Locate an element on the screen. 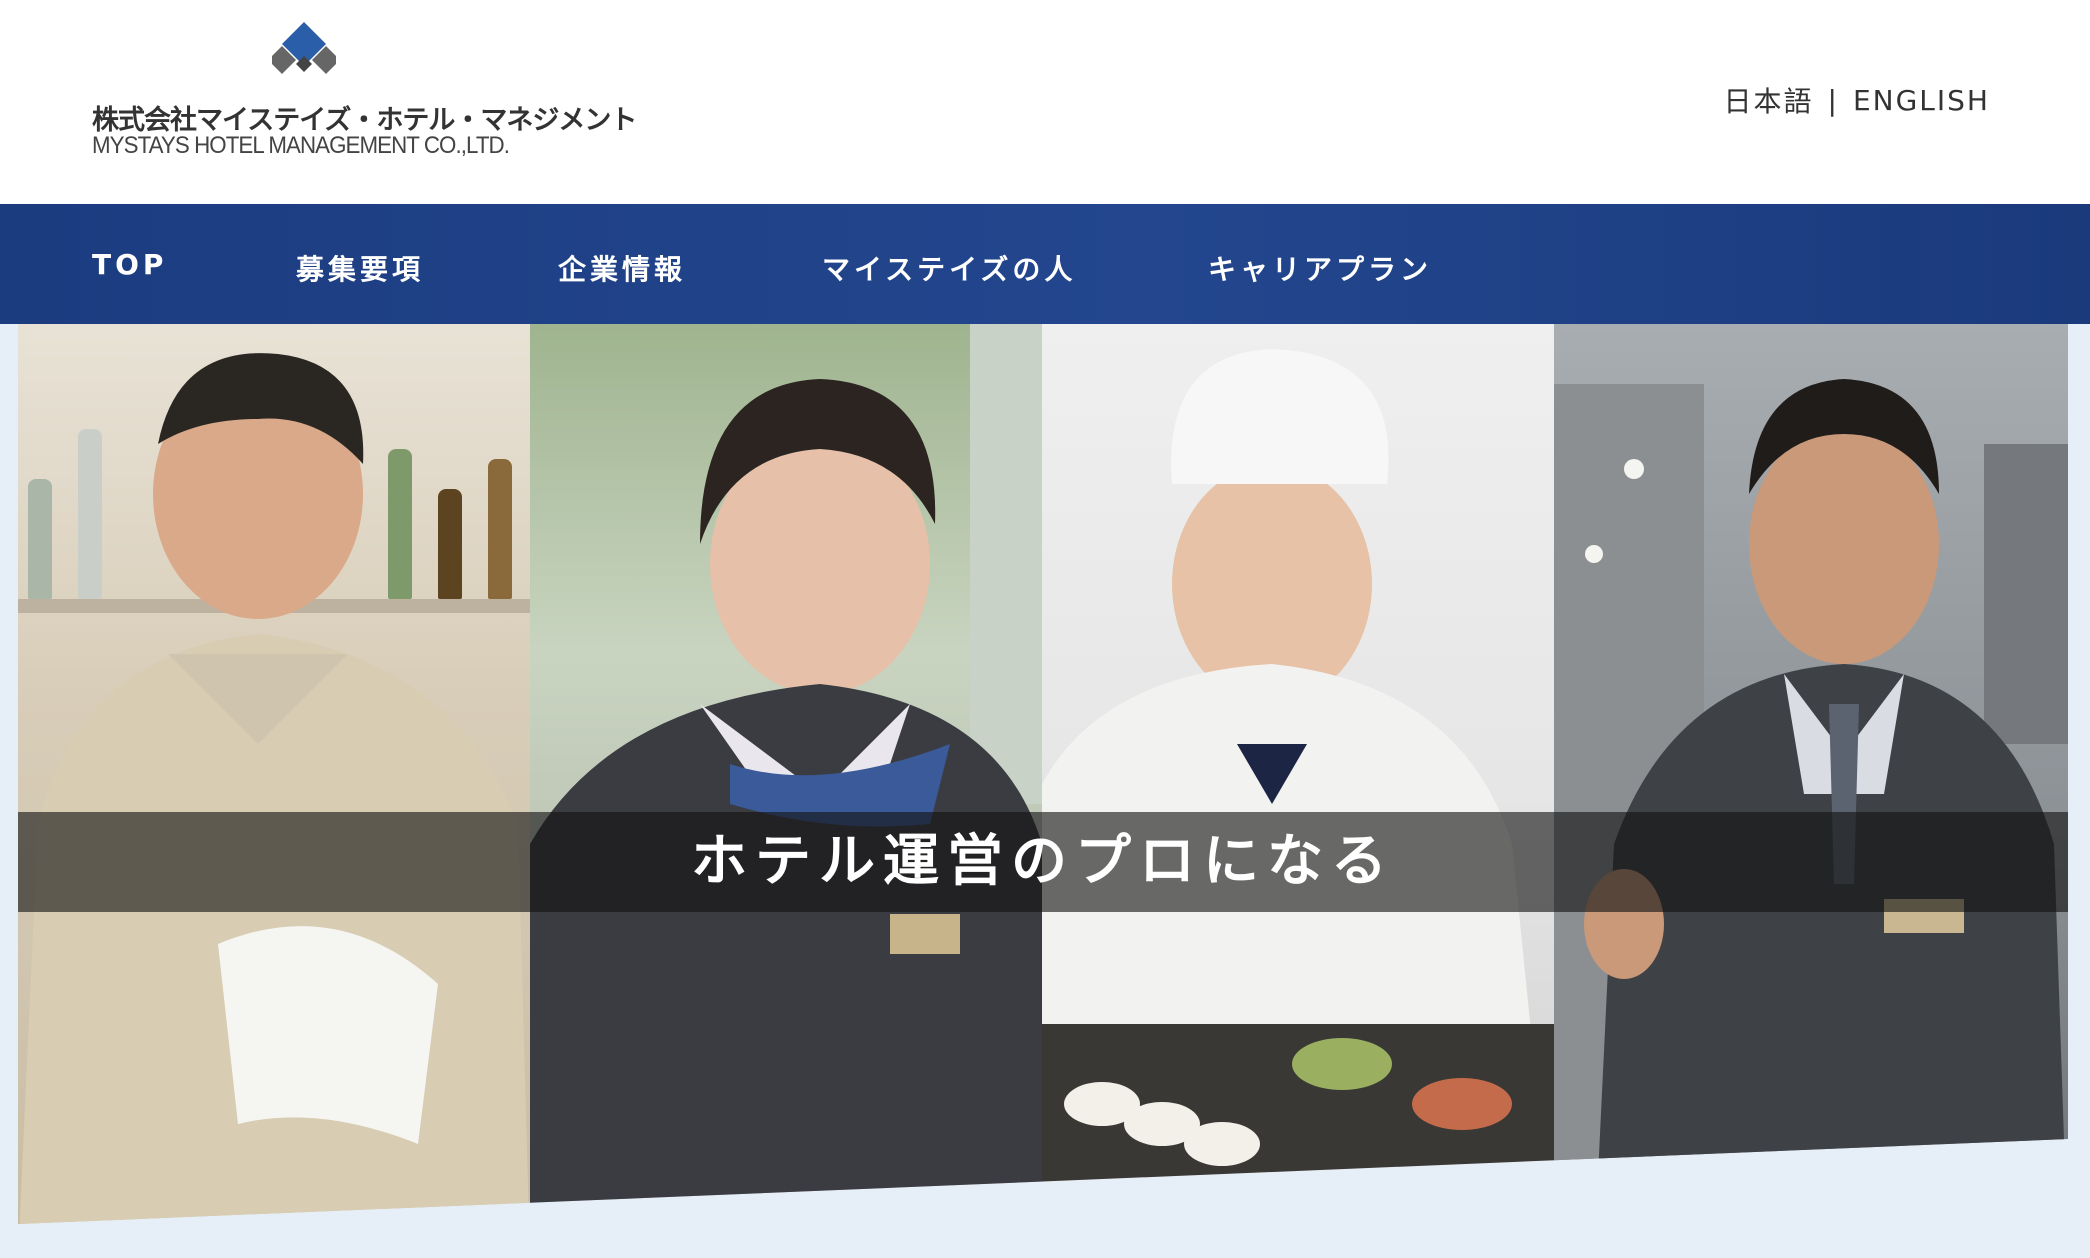 The width and height of the screenshot is (2090, 1258). language-switcher: 日本語 | ENGLISH is located at coordinates (1857, 100).